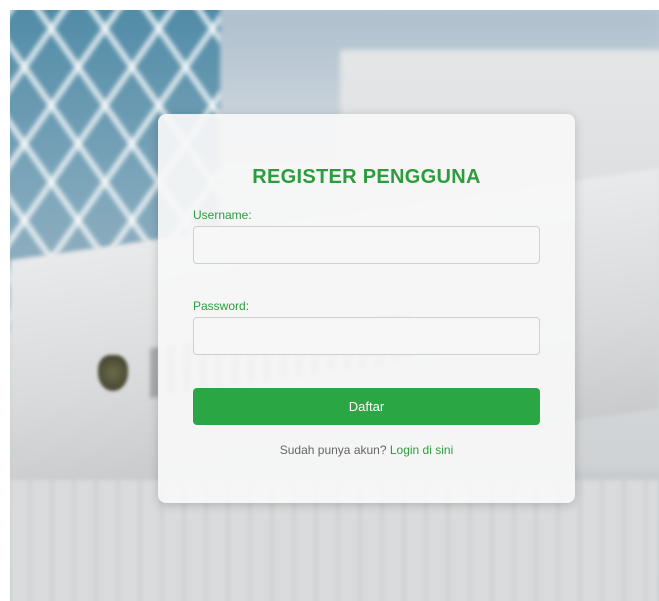 Image resolution: width=659 pixels, height=601 pixels. Describe the element at coordinates (366, 245) in the screenshot. I see `username-input` at that location.